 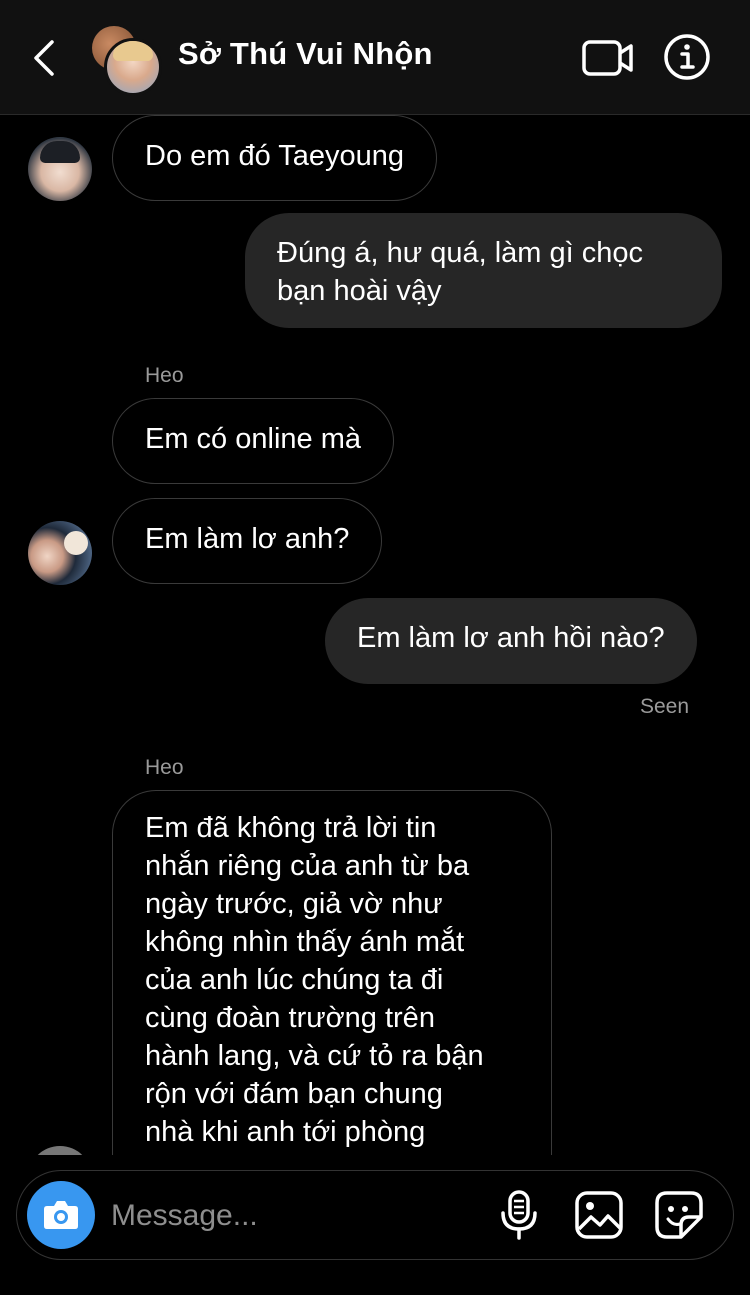 What do you see at coordinates (290, 1018) in the screenshot?
I see `message-line: cùng đoàn trường trên` at bounding box center [290, 1018].